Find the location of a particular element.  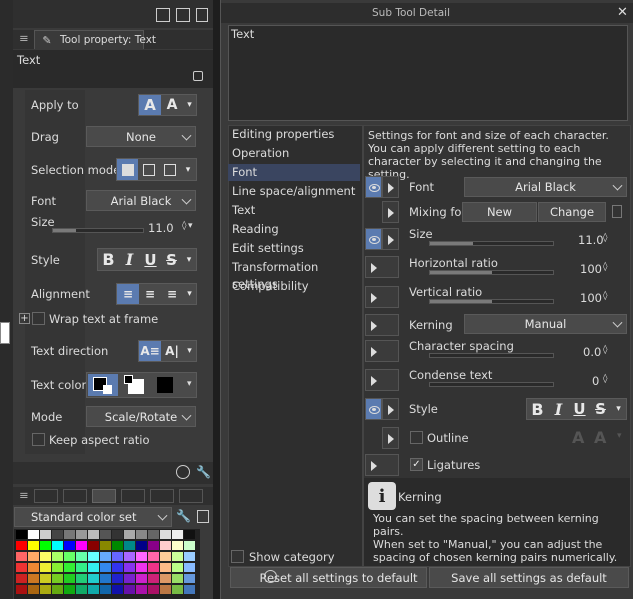

trash-icon is located at coordinates (202, 15).